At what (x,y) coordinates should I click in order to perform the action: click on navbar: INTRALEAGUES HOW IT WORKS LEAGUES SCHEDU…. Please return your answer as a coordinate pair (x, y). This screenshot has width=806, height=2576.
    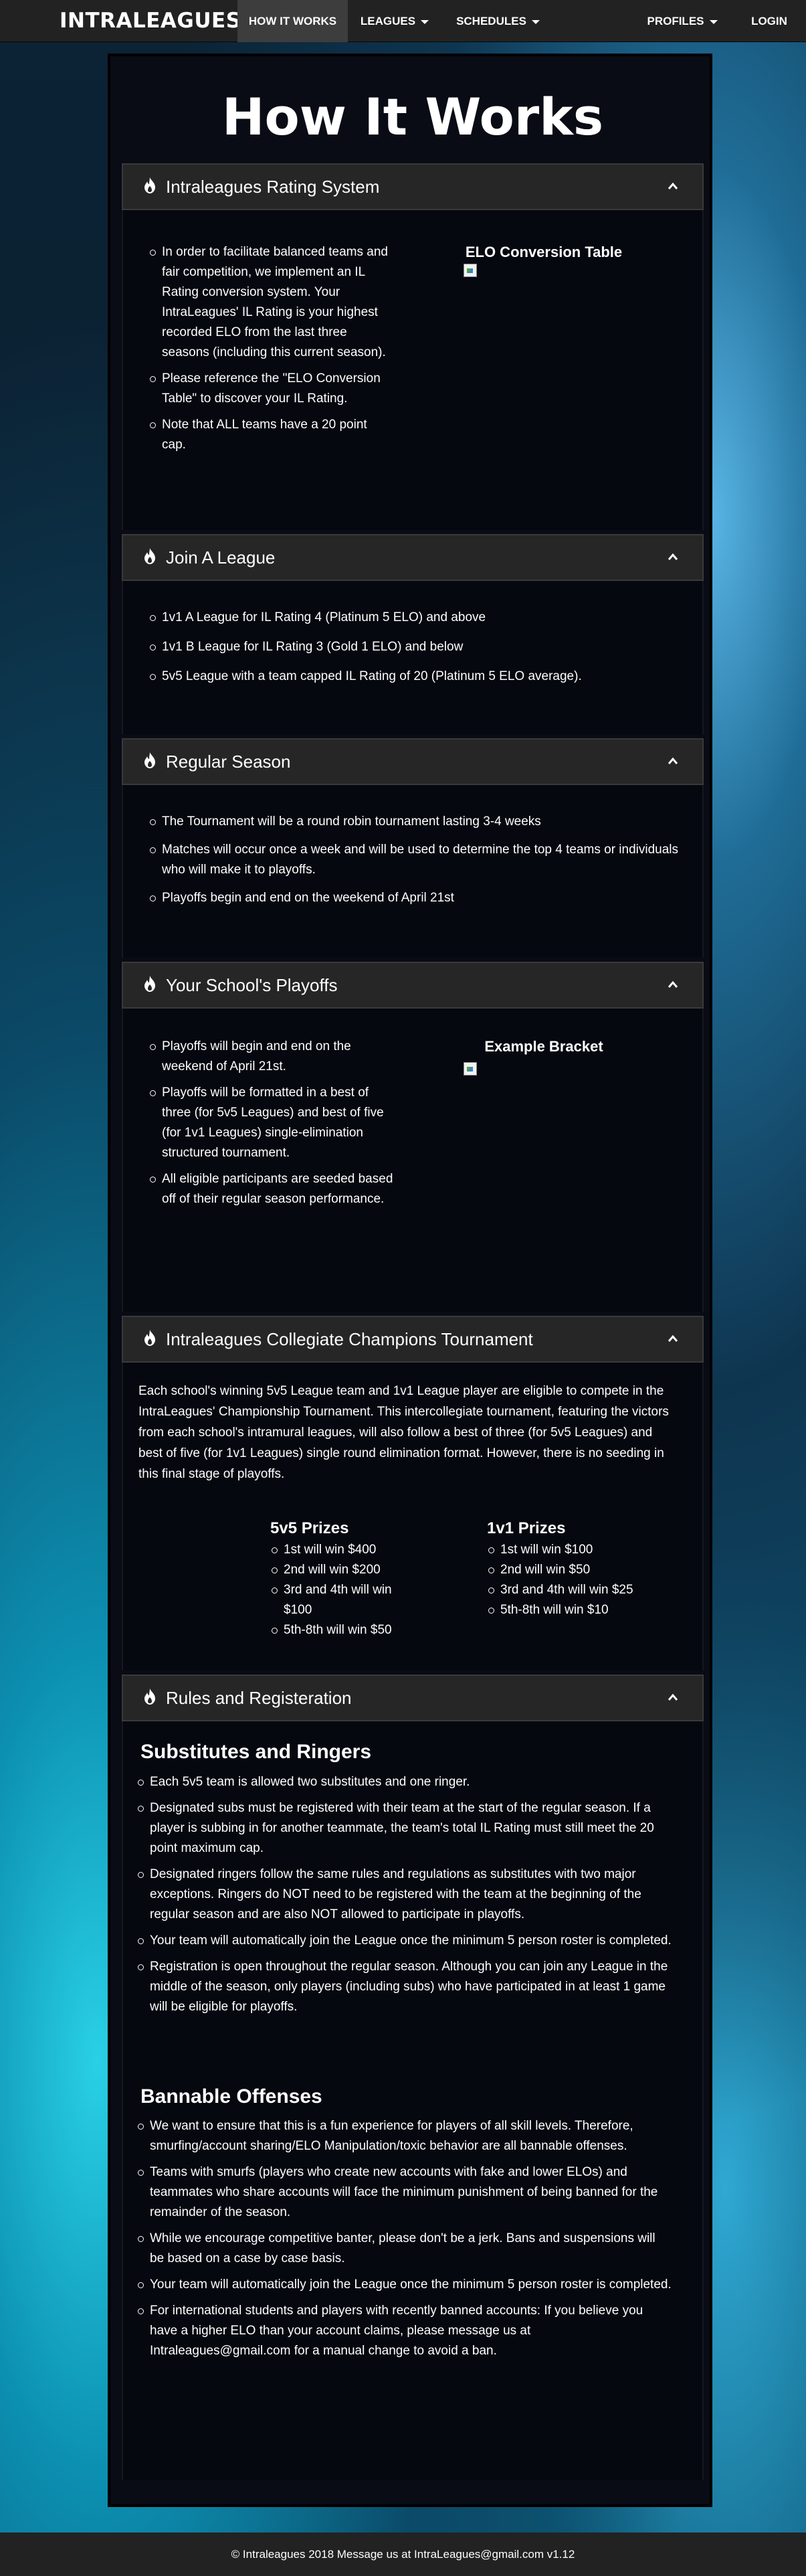
    Looking at the image, I should click on (403, 21).